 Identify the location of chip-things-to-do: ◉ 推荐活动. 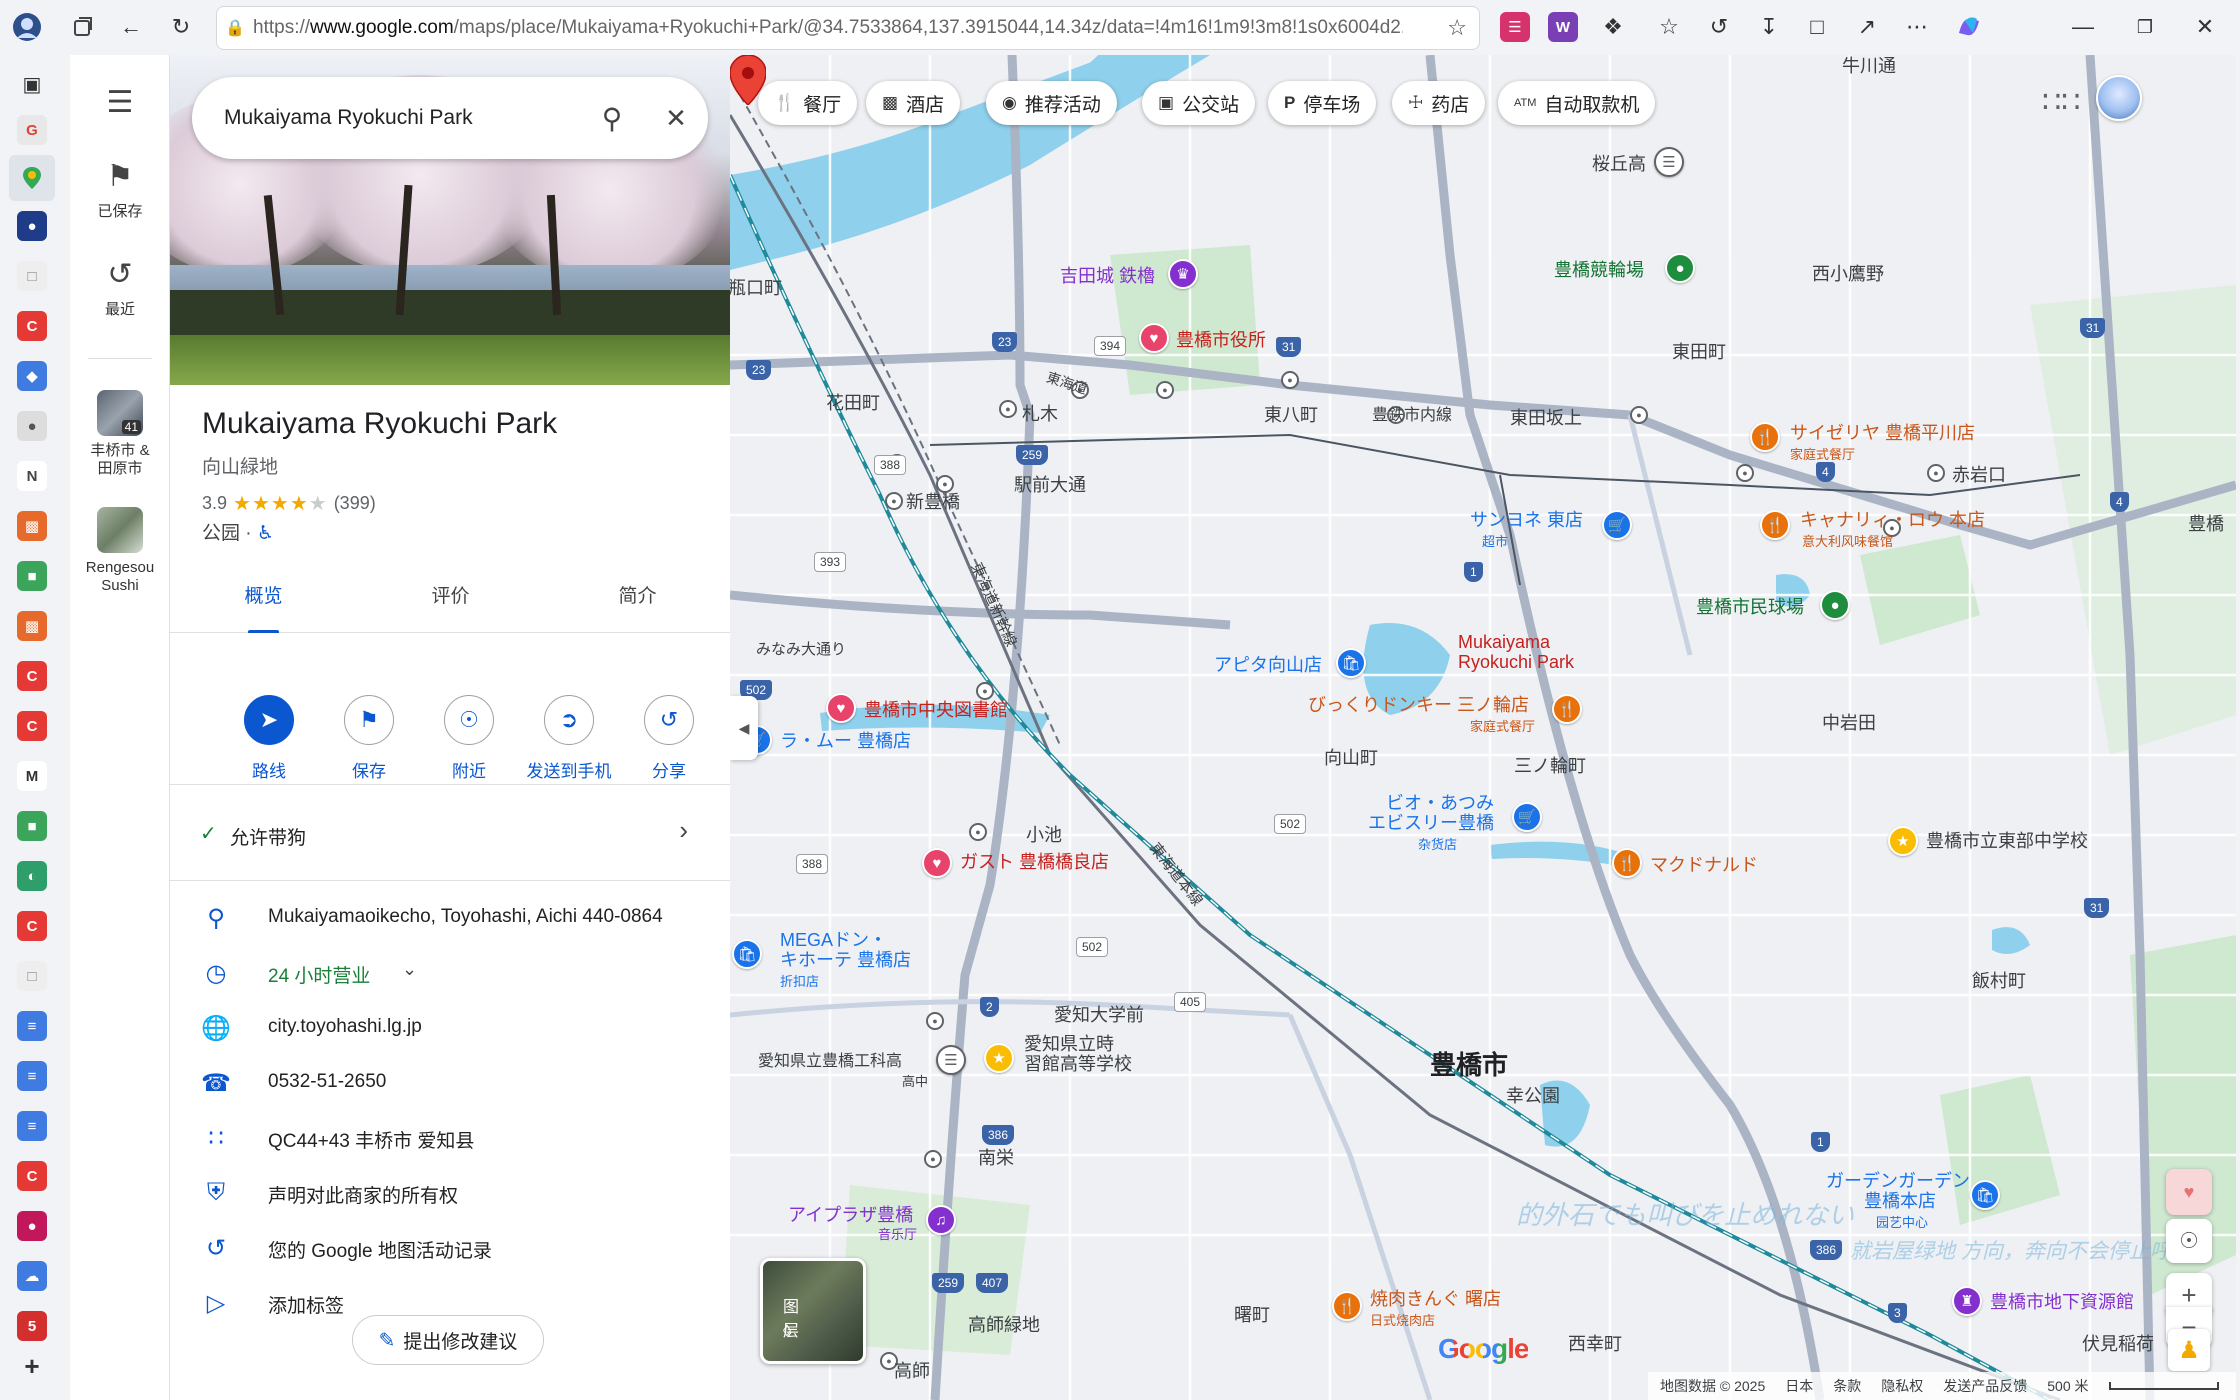
(1051, 103).